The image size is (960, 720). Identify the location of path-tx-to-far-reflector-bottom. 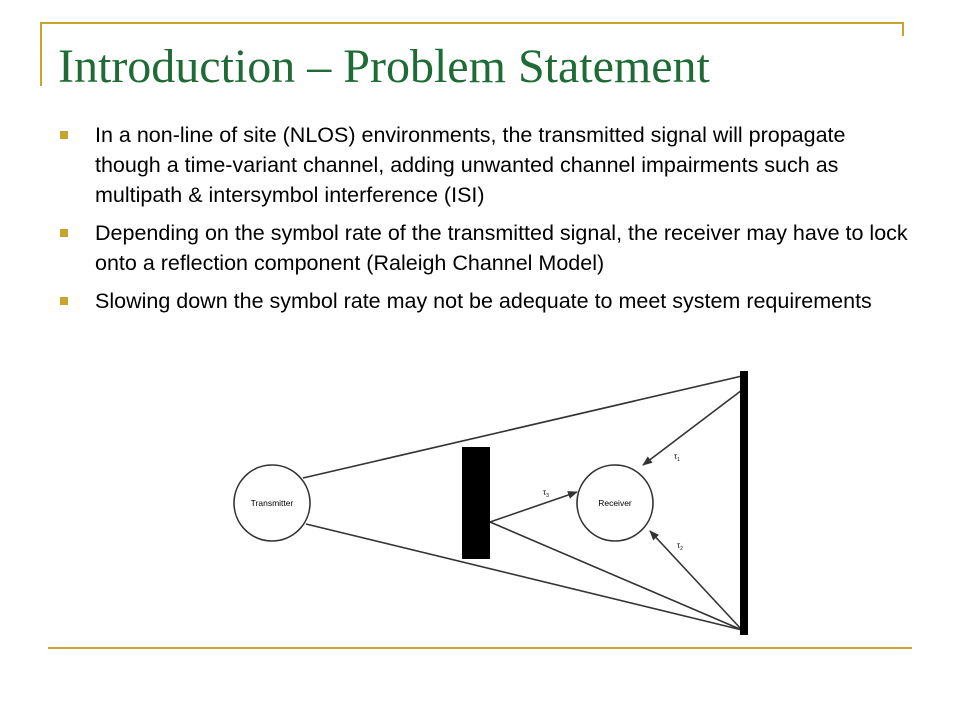
(524, 577).